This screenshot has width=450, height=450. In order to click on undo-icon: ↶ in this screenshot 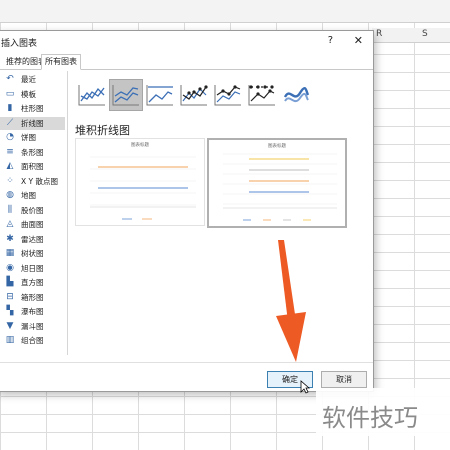, I will do `click(10, 79)`.